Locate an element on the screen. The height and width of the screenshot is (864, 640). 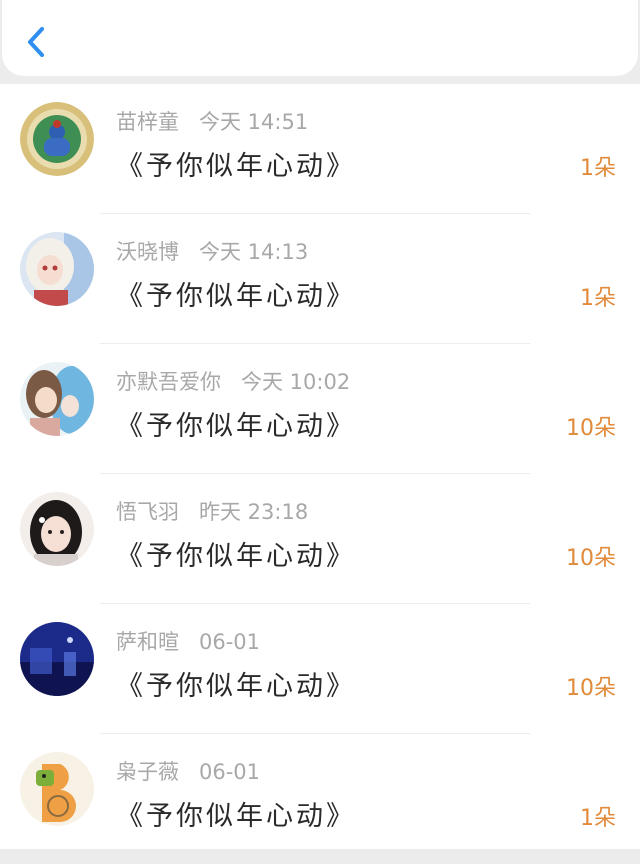
chevron-left-icon is located at coordinates (36, 42).